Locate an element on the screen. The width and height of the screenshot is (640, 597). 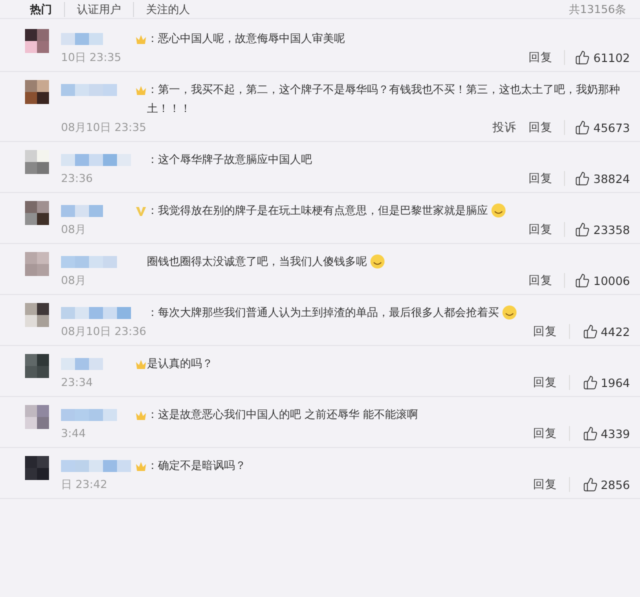
comment-time: 3:44 is located at coordinates (73, 433).